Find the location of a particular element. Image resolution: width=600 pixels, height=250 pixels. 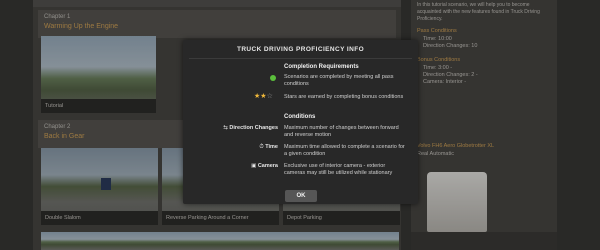

star-rating-icon: ★★☆ is located at coordinates (263, 96).